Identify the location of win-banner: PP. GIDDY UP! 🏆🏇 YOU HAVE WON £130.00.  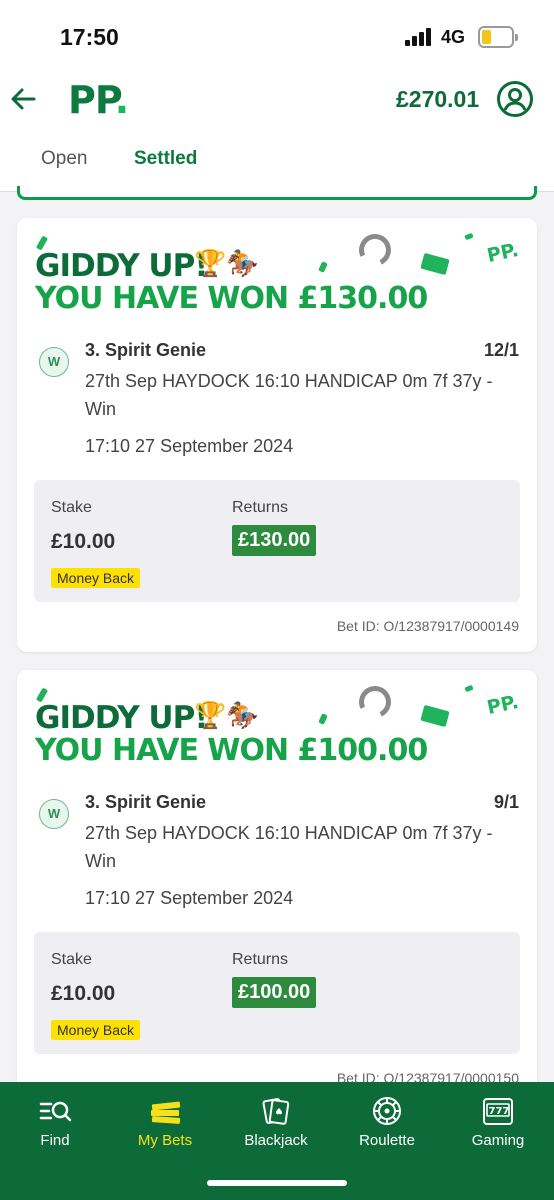
(277, 273).